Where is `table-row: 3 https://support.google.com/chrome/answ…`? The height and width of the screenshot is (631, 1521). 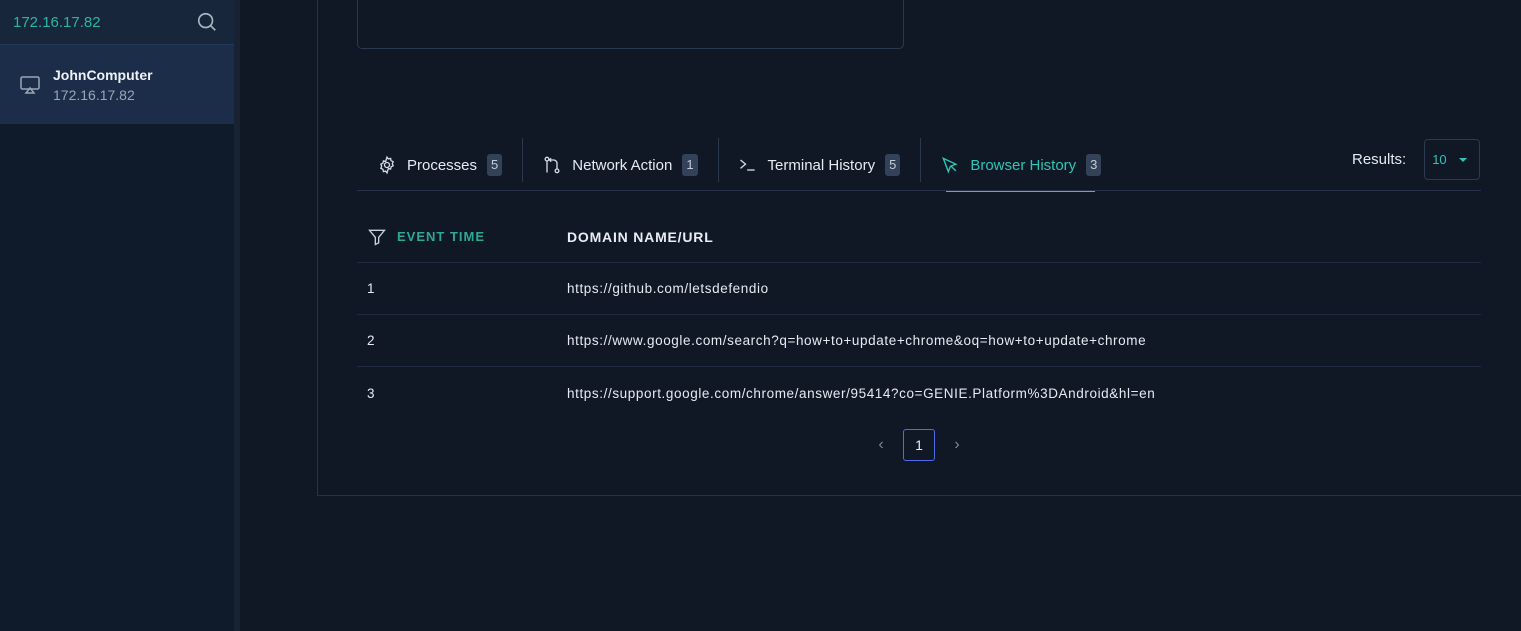 table-row: 3 https://support.google.com/chrome/answ… is located at coordinates (919, 393).